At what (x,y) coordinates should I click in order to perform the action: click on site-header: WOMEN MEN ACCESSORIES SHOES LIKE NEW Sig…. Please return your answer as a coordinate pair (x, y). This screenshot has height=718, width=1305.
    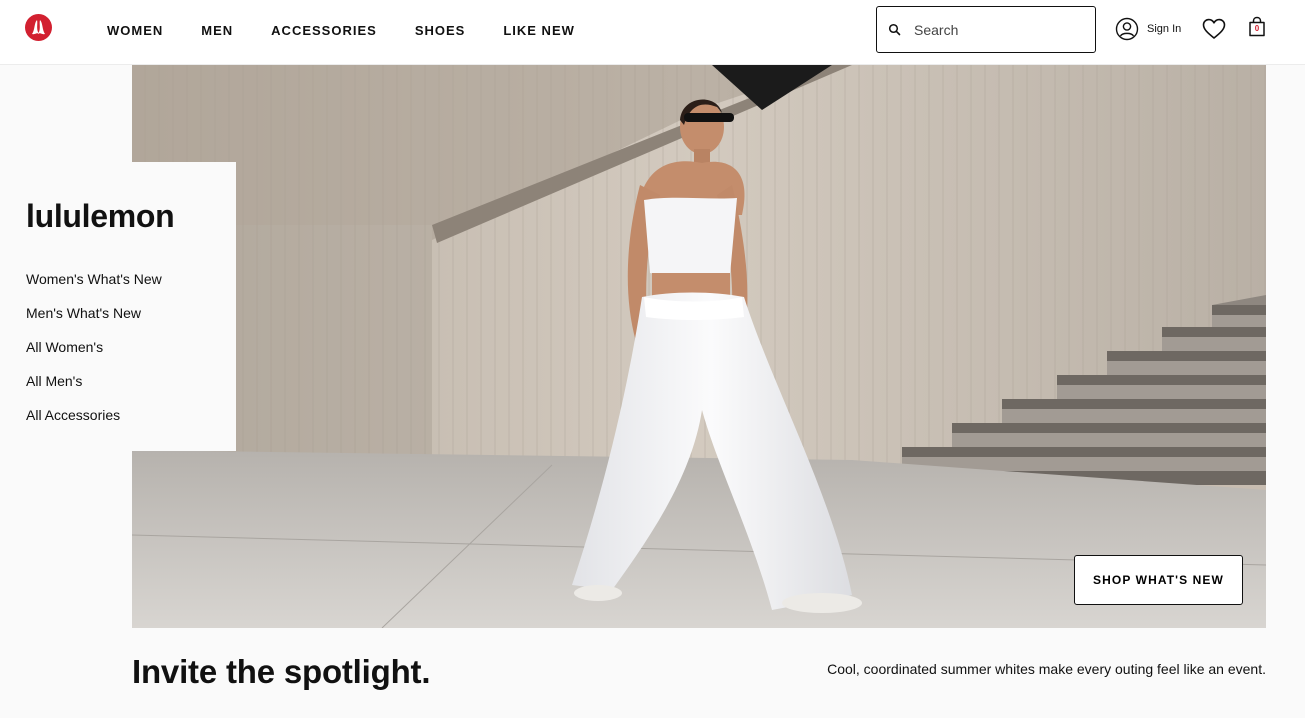
    Looking at the image, I should click on (652, 32).